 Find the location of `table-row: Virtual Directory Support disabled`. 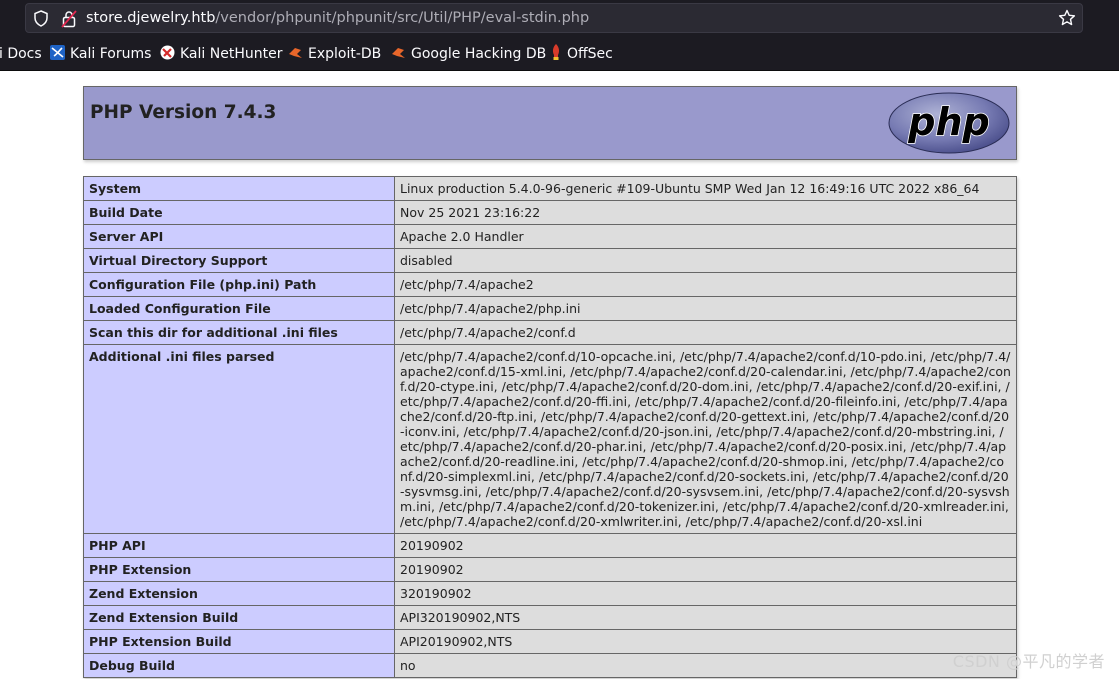

table-row: Virtual Directory Support disabled is located at coordinates (550, 260).